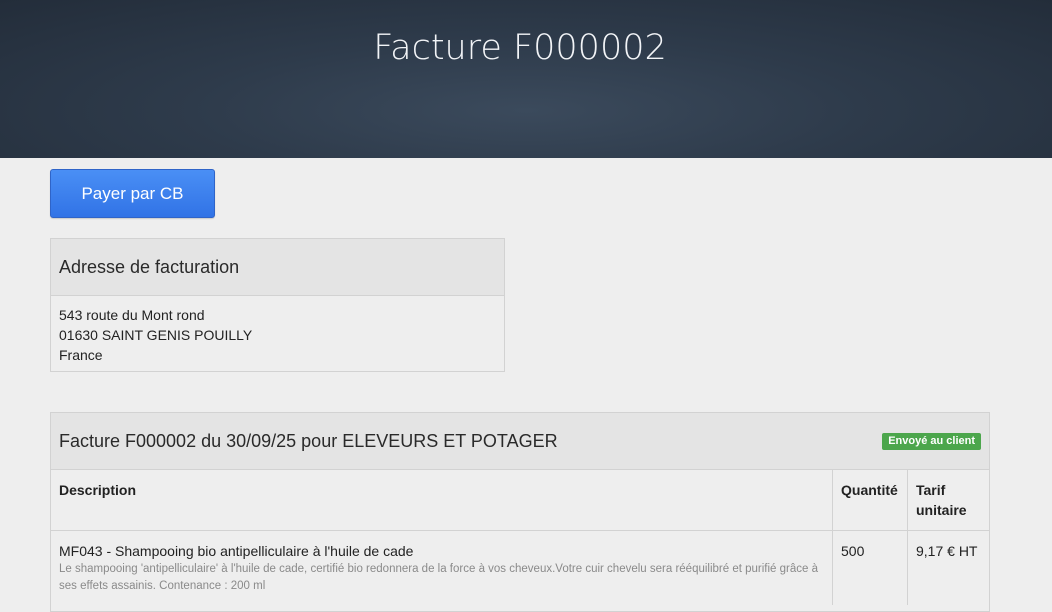 Image resolution: width=1052 pixels, height=612 pixels. What do you see at coordinates (149, 267) in the screenshot?
I see `billing-address-title: Adresse de facturation` at bounding box center [149, 267].